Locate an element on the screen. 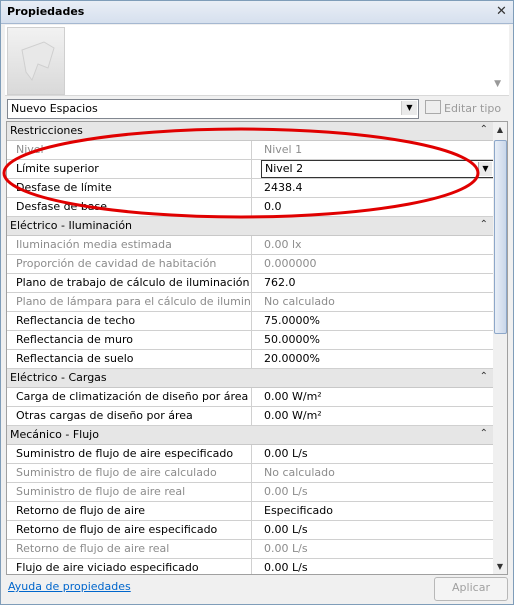 The height and width of the screenshot is (606, 514). property-value: Nivel 1 is located at coordinates (283, 149).